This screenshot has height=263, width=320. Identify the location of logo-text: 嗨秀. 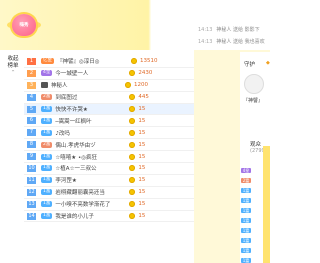
(24, 25).